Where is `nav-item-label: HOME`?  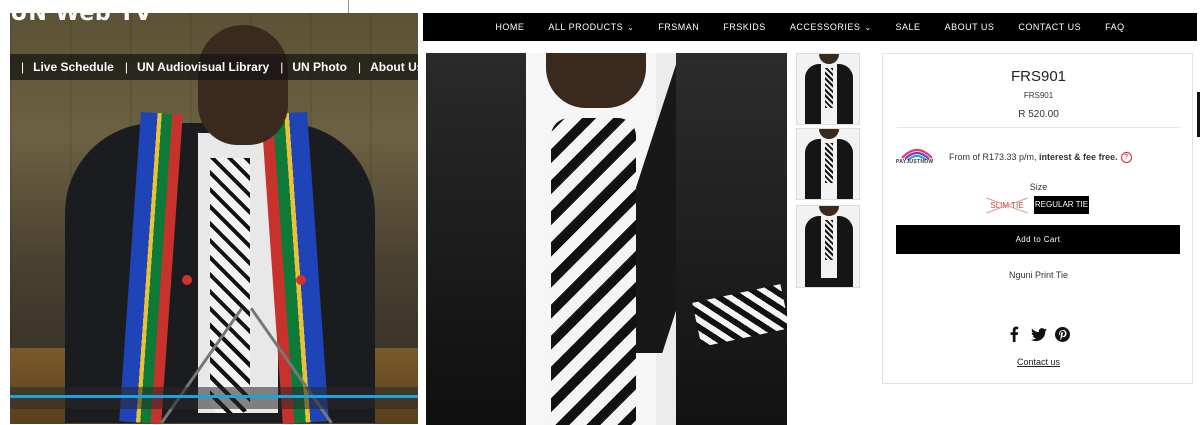 nav-item-label: HOME is located at coordinates (510, 27).